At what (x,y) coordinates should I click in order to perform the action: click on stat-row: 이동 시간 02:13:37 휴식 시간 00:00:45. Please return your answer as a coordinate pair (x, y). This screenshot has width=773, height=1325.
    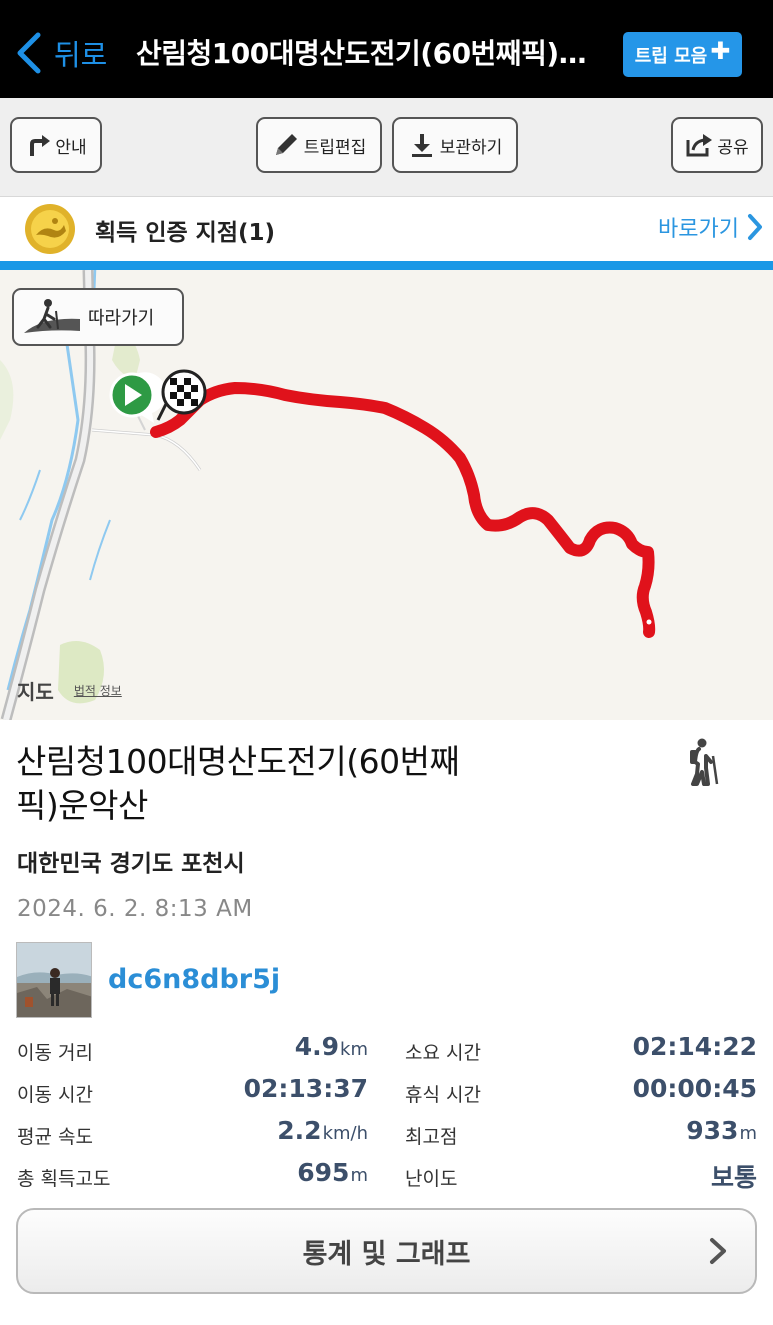
    Looking at the image, I should click on (386, 1093).